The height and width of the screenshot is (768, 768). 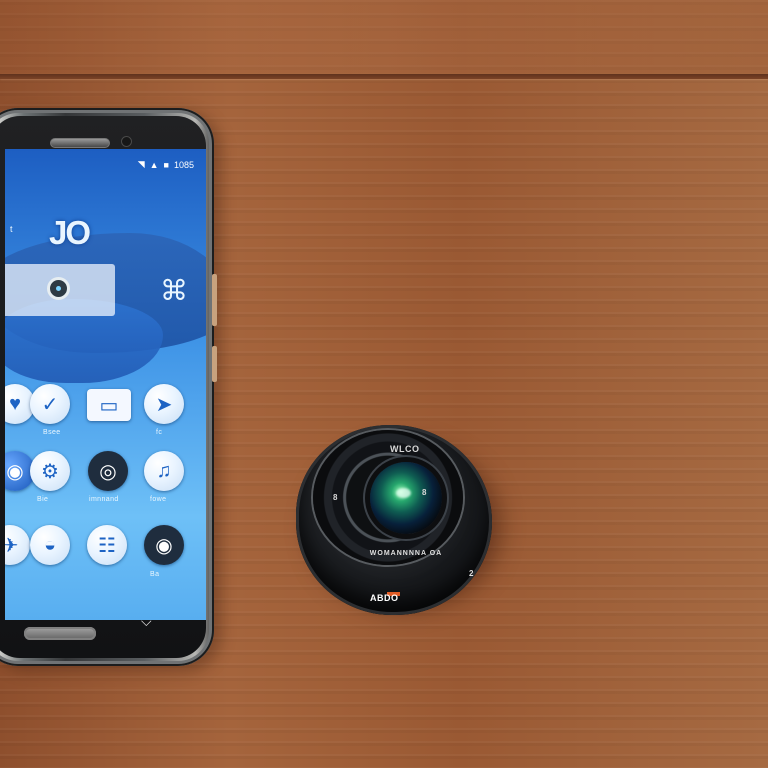 What do you see at coordinates (384, 37) in the screenshot?
I see `wood-plank-top` at bounding box center [384, 37].